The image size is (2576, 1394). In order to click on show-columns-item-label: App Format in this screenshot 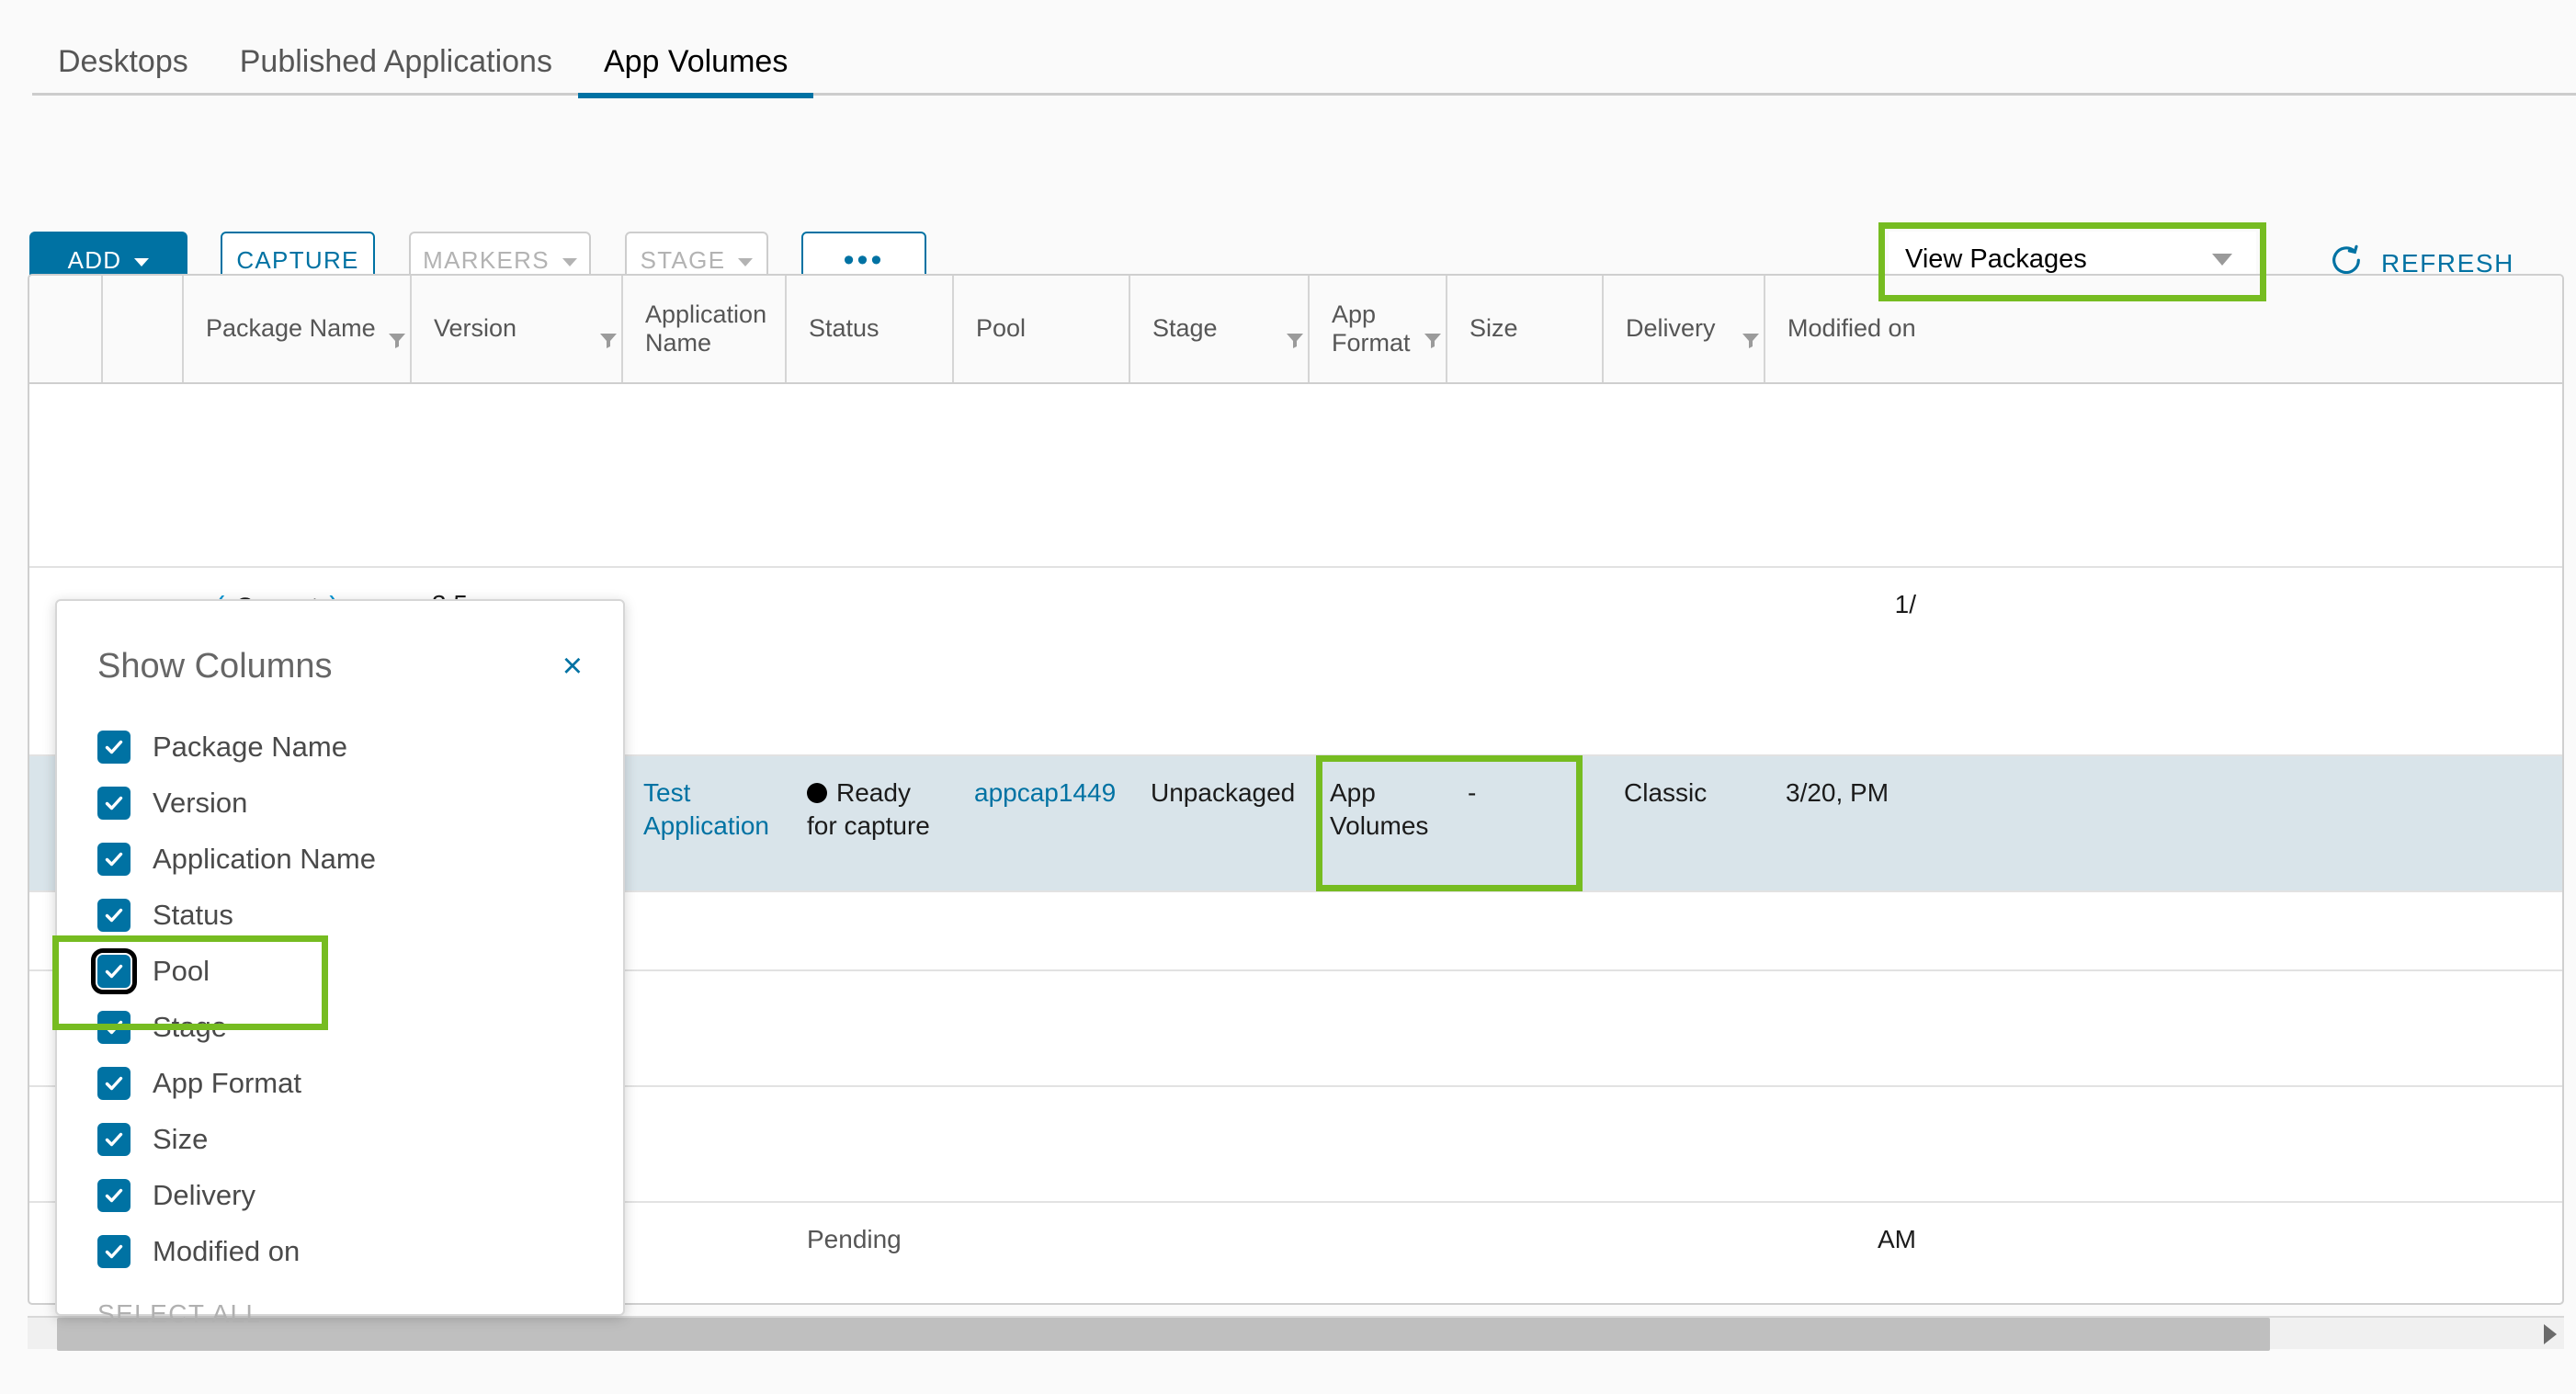, I will do `click(227, 1082)`.